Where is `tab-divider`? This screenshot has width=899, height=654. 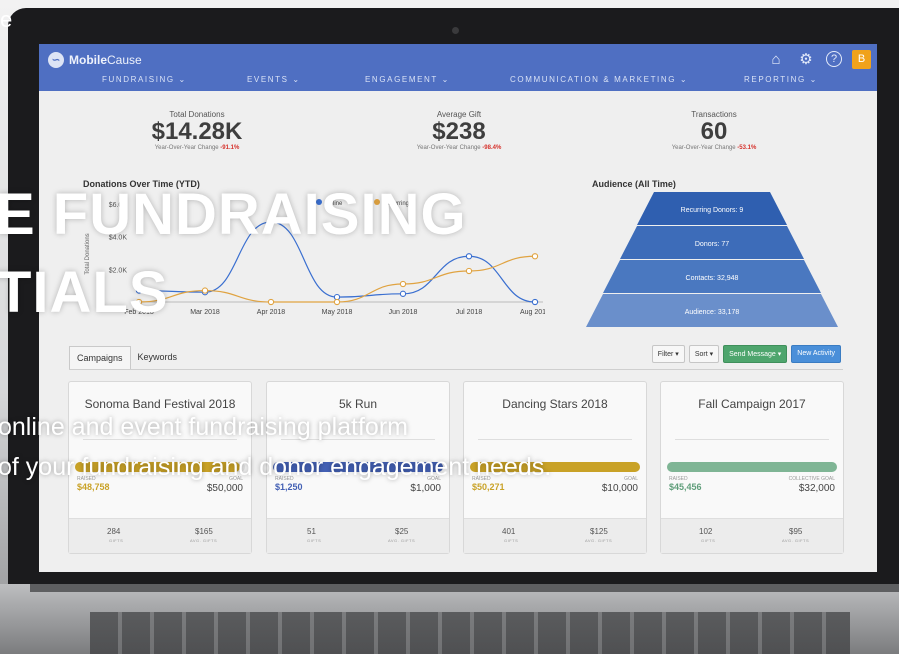
tab-divider is located at coordinates (456, 369).